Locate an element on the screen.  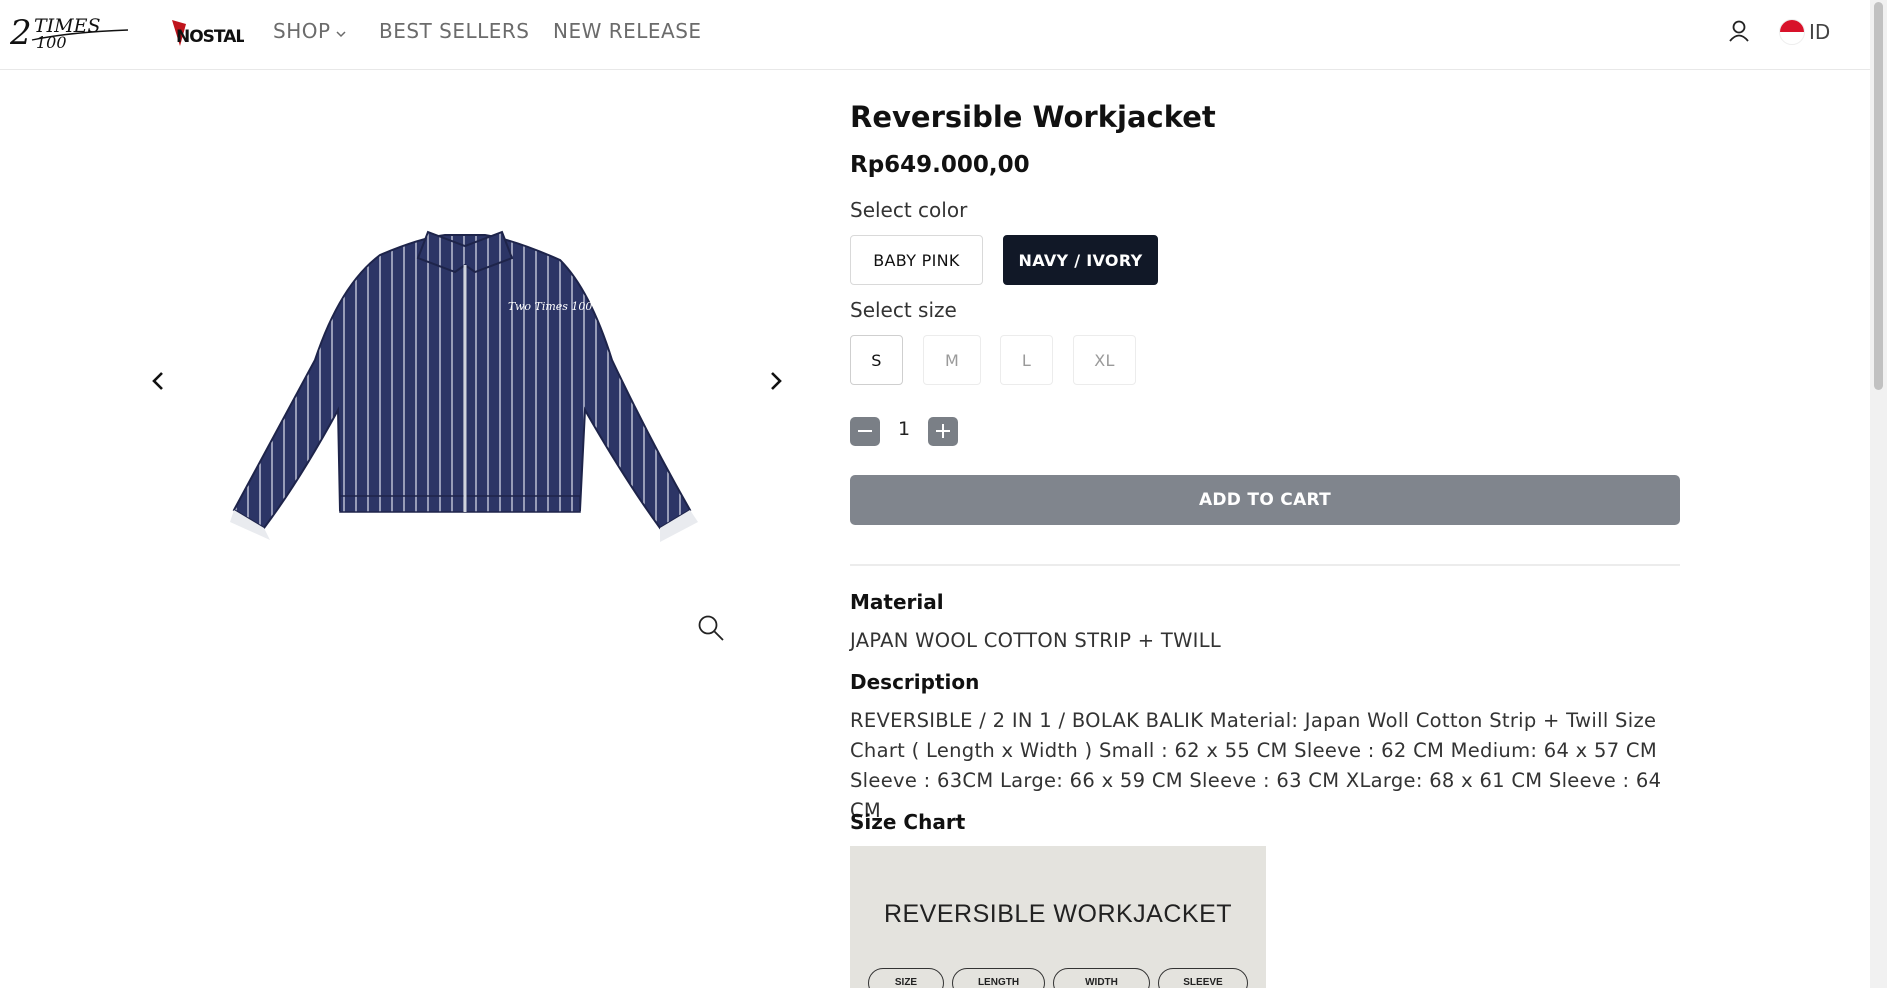
language-selector: ID is located at coordinates (1804, 32).